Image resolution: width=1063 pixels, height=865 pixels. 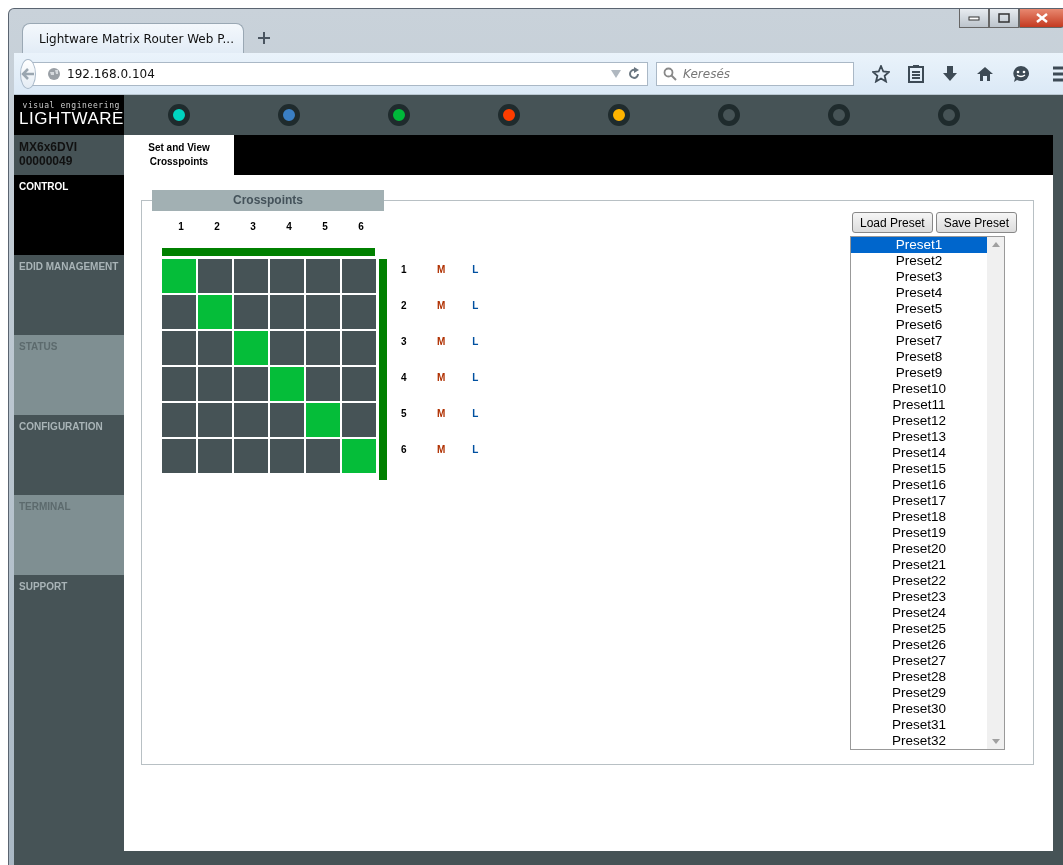 I want to click on preset-button: Save Preset, so click(x=976, y=222).